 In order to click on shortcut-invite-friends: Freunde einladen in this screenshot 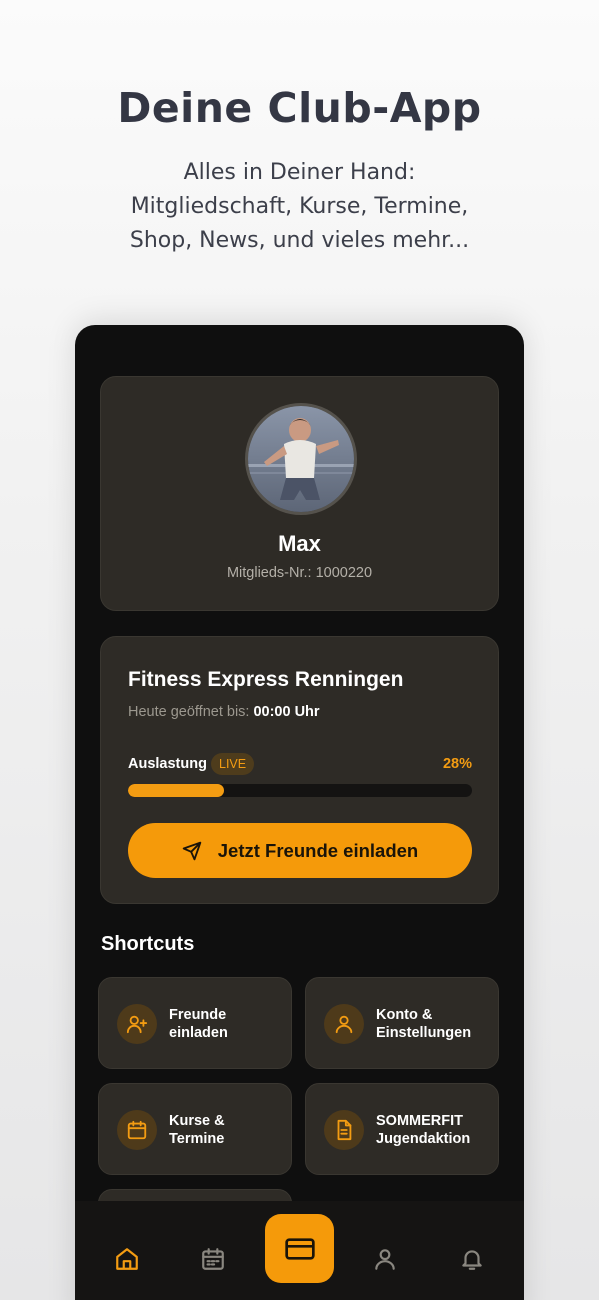, I will do `click(195, 1023)`.